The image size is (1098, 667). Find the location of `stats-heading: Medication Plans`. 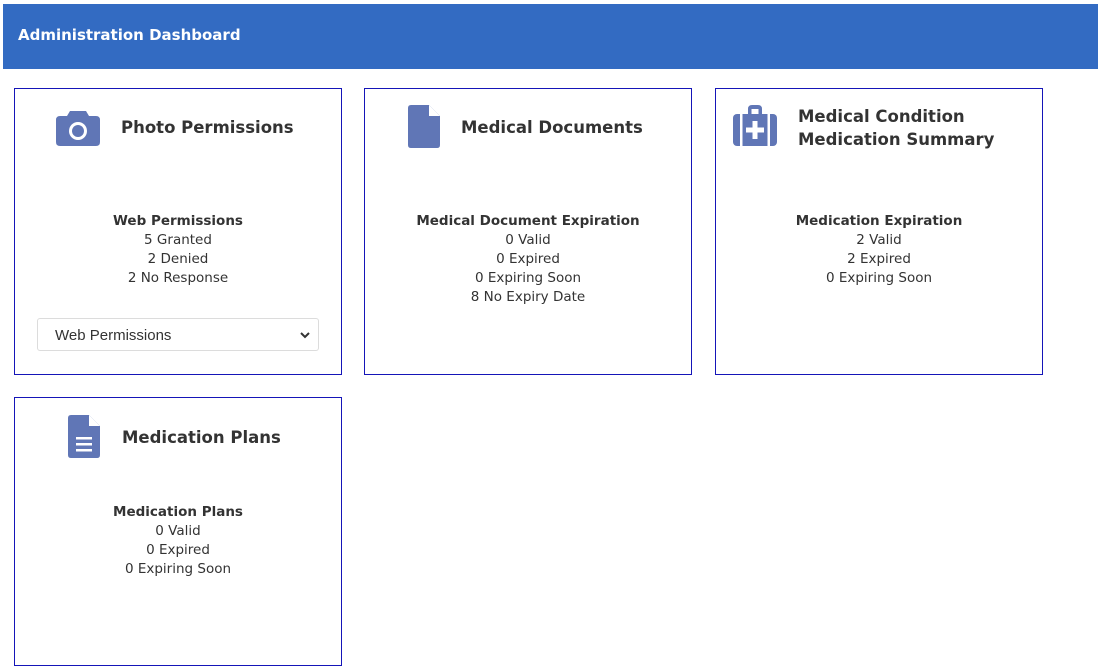

stats-heading: Medication Plans is located at coordinates (178, 512).